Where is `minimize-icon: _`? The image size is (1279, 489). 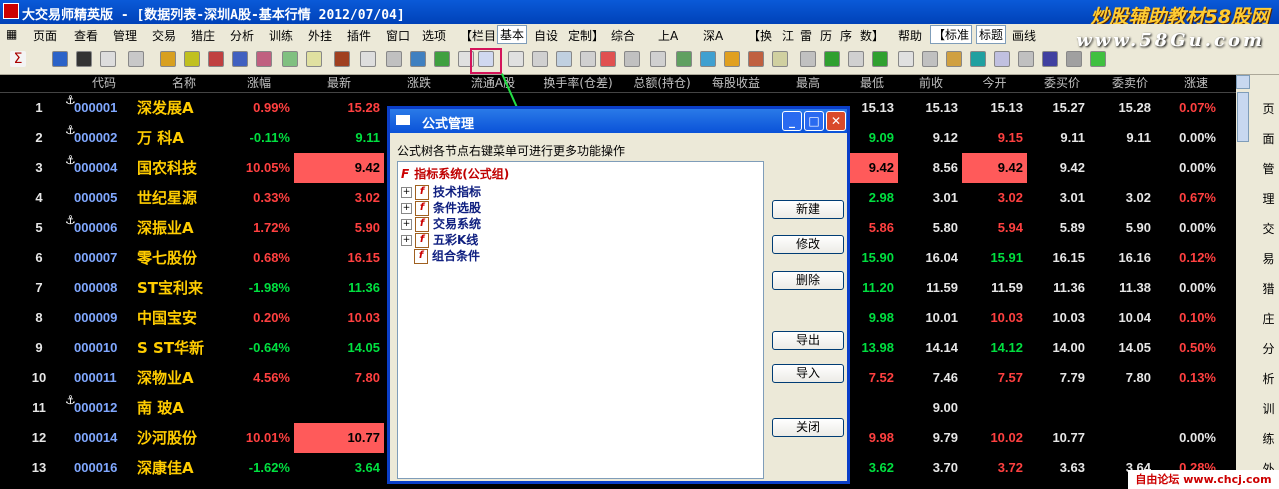 minimize-icon: _ is located at coordinates (792, 121).